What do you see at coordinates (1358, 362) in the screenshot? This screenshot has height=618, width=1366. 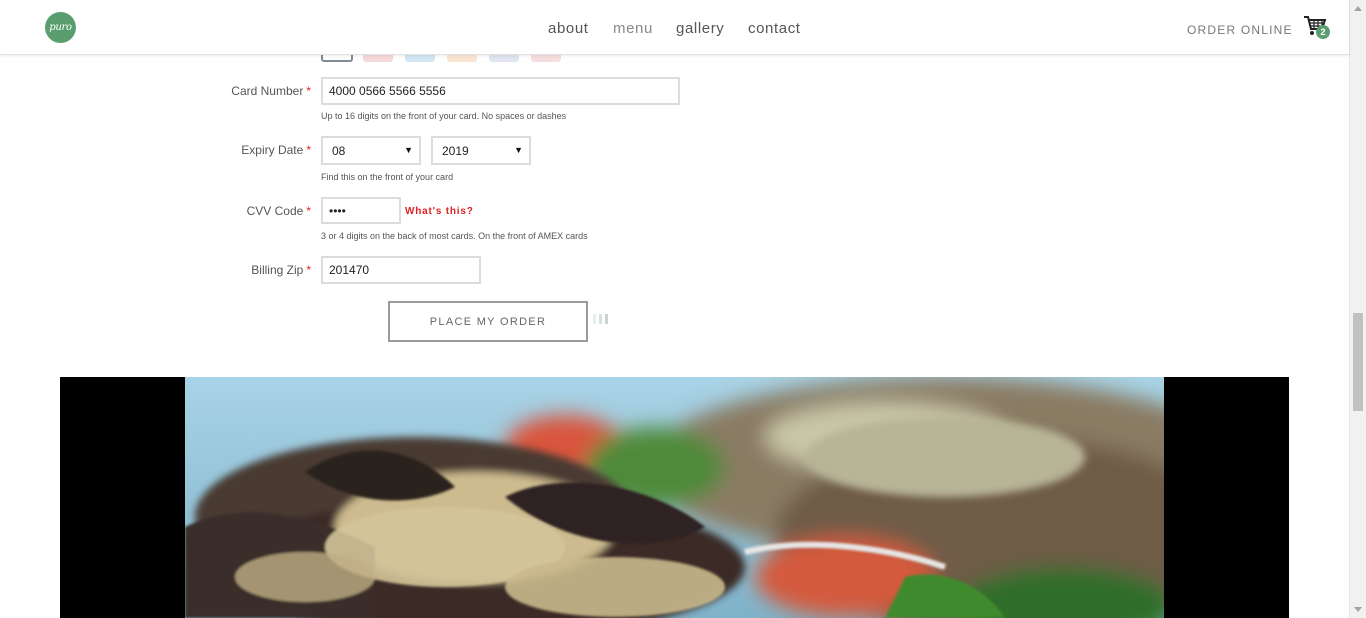 I see `scrollbar-thumb` at bounding box center [1358, 362].